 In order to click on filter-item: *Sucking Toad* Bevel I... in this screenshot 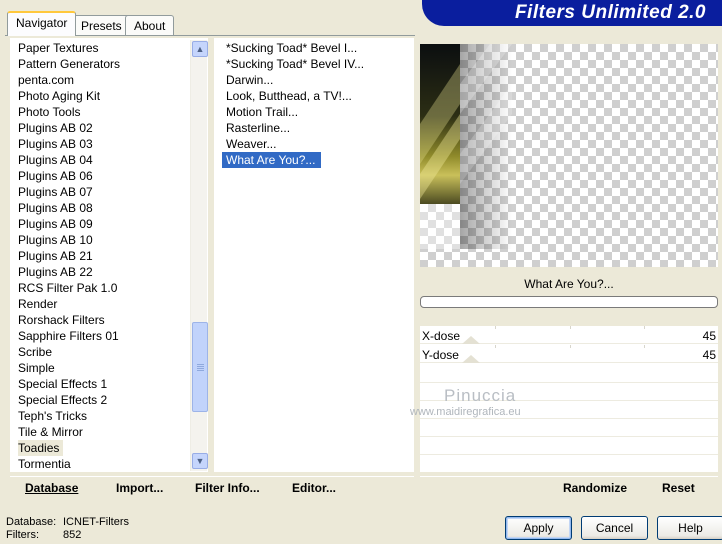, I will do `click(317, 48)`.